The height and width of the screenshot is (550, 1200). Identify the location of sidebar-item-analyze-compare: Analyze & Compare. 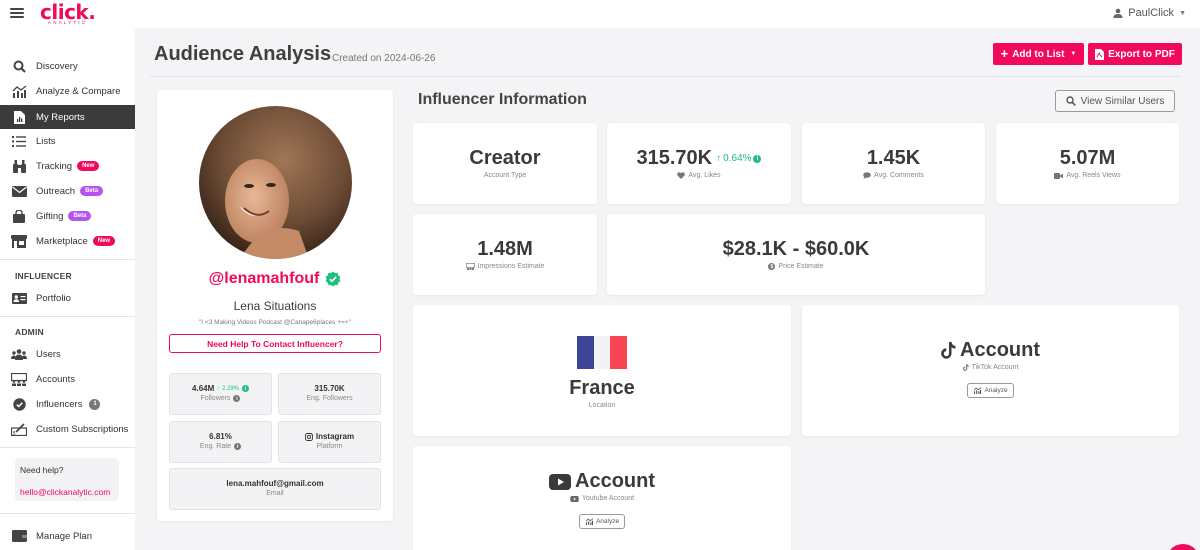
(67, 91).